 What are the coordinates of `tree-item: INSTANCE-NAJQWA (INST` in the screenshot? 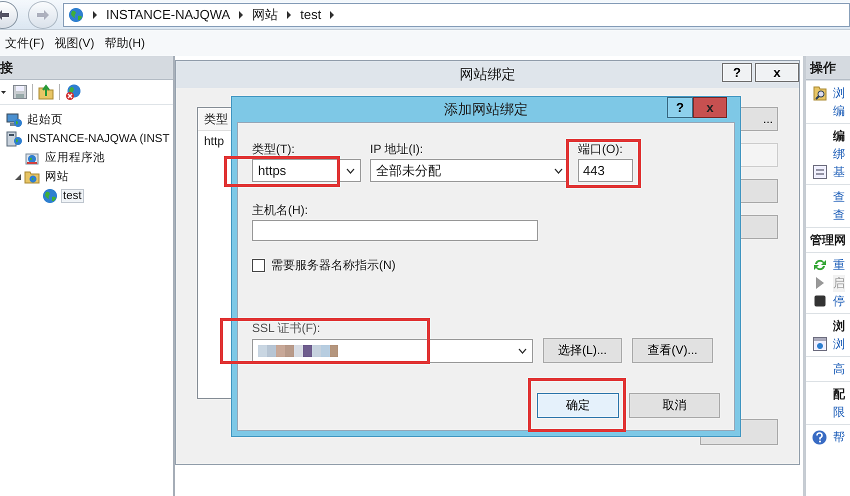 It's located at (98, 139).